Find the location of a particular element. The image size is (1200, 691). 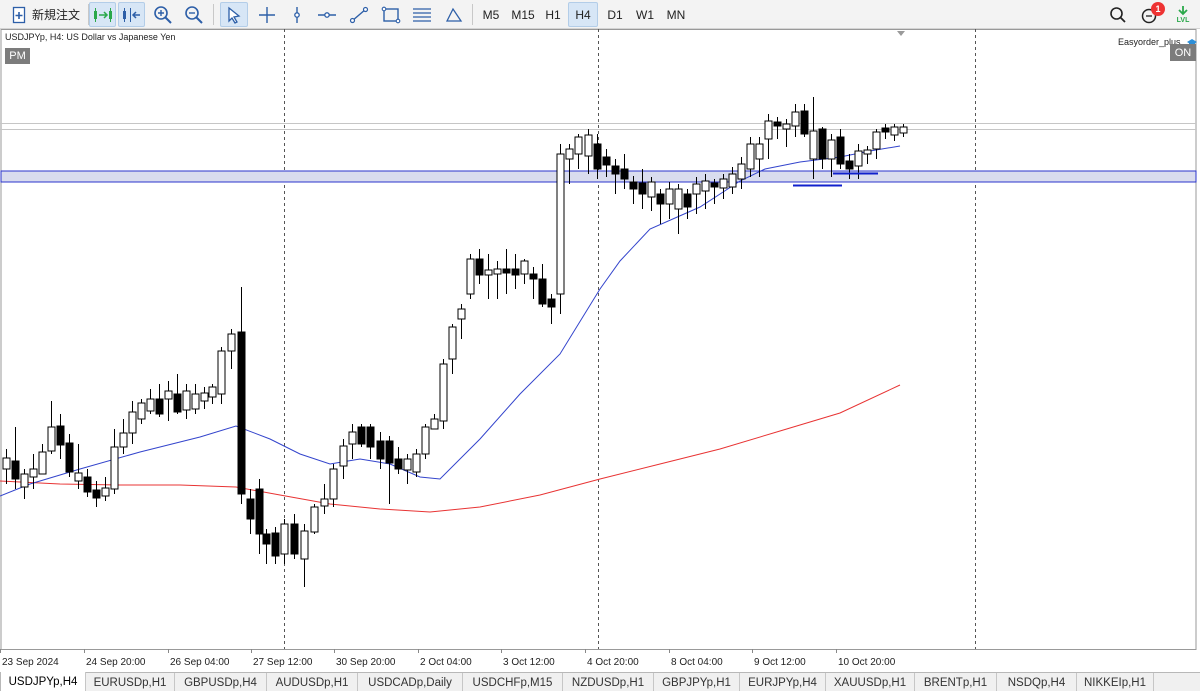

tab-label: EURUSDp,H1 is located at coordinates (130, 682).